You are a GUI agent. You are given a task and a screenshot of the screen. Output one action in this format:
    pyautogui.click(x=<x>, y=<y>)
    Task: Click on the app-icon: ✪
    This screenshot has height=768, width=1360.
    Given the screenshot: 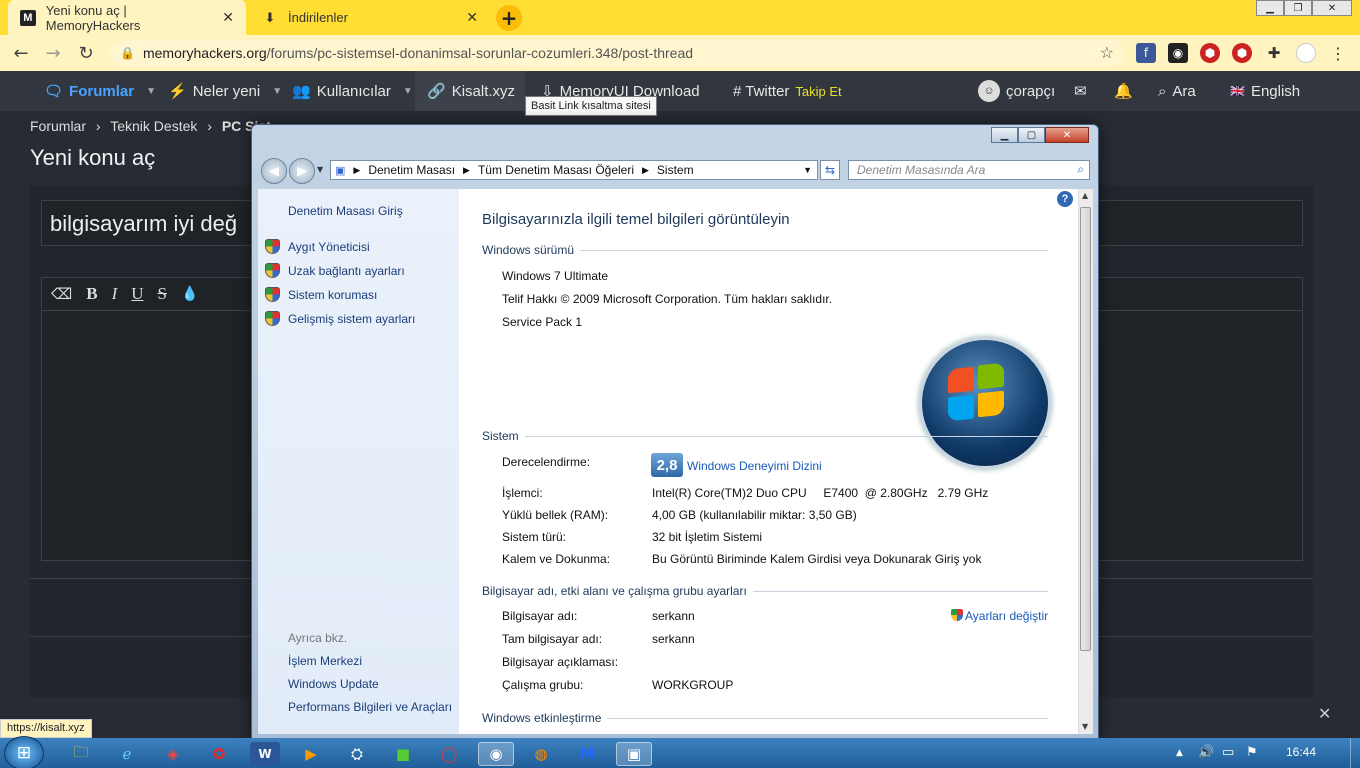 What is the action you would take?
    pyautogui.click(x=219, y=754)
    